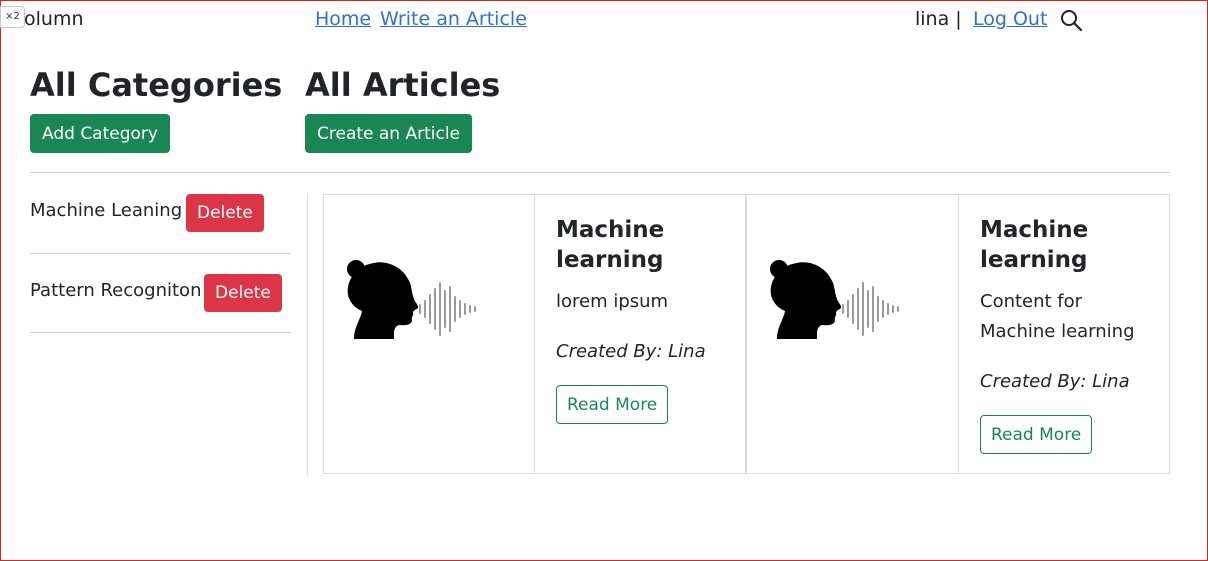 This screenshot has width=1208, height=561. What do you see at coordinates (12, 17) in the screenshot?
I see `zoom-badge: ×2` at bounding box center [12, 17].